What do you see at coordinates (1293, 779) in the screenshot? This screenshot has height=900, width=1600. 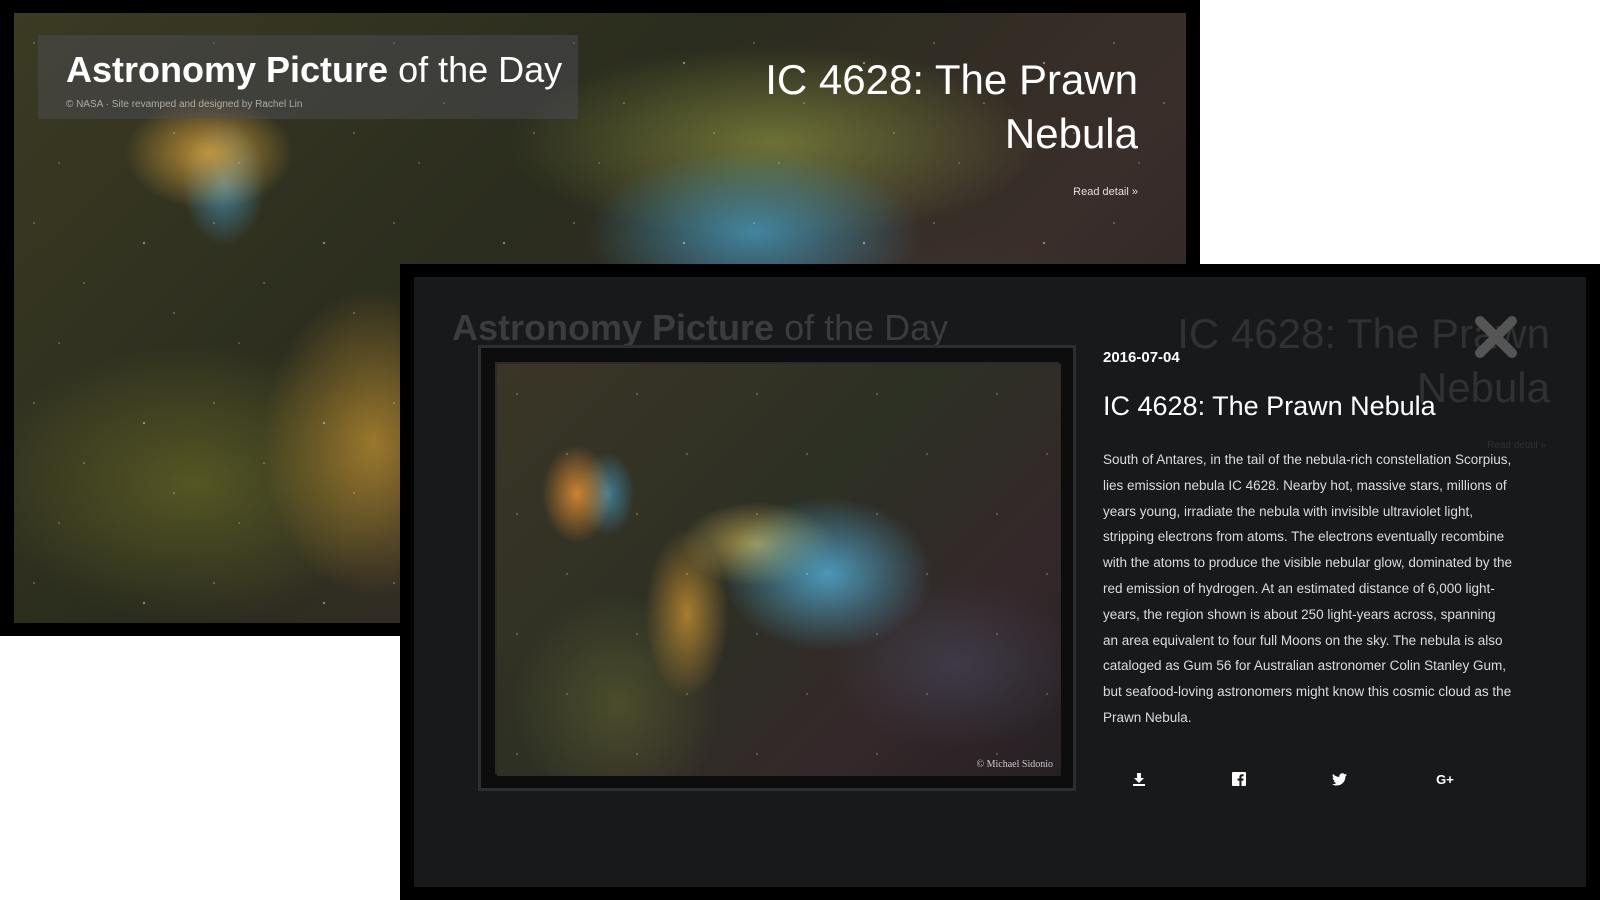 I see `share-bar: G+` at bounding box center [1293, 779].